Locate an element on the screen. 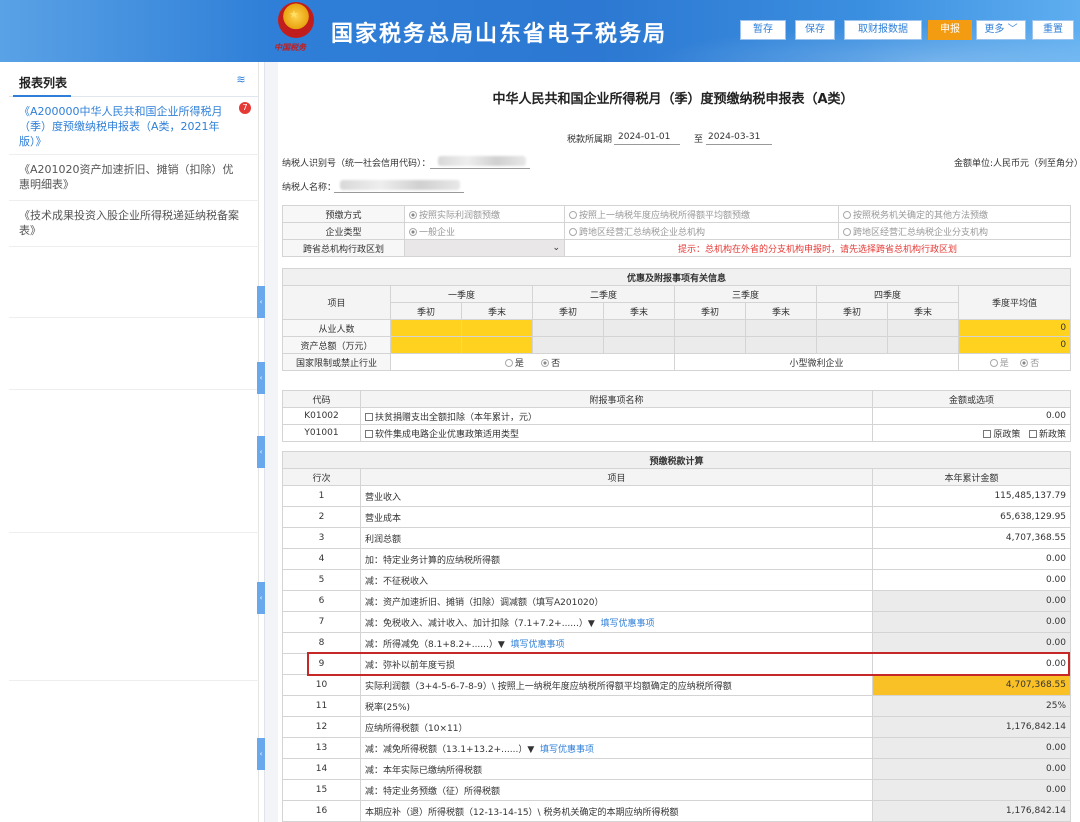  method-option-other: 按照税务机关确定的其他方法预缴 is located at coordinates (954, 214).